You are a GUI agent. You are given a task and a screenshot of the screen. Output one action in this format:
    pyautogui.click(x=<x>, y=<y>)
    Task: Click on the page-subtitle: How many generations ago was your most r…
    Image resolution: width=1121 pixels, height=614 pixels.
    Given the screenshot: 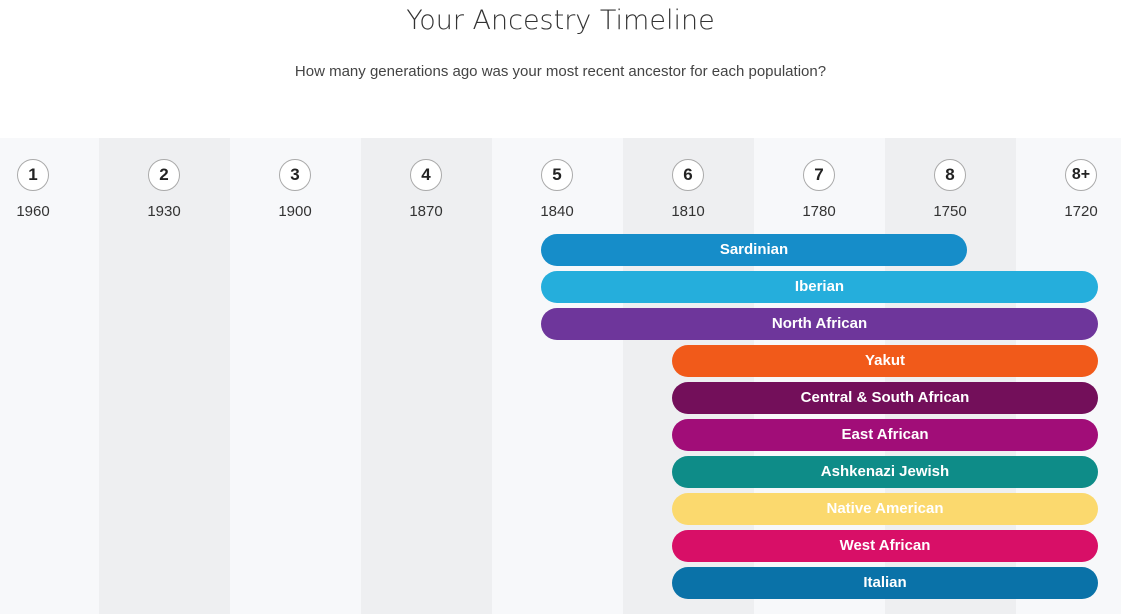 What is the action you would take?
    pyautogui.click(x=560, y=71)
    